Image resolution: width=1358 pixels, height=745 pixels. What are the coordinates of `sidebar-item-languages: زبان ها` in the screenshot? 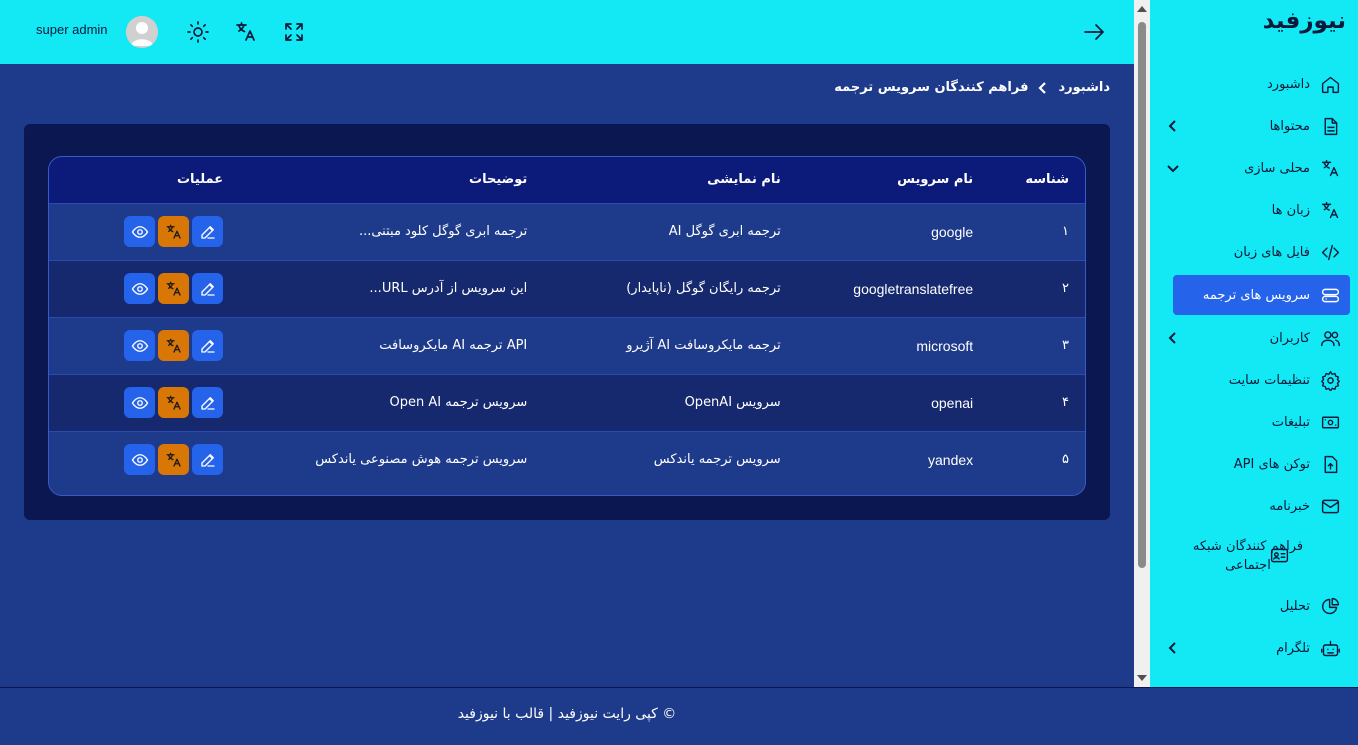 It's located at (1254, 210).